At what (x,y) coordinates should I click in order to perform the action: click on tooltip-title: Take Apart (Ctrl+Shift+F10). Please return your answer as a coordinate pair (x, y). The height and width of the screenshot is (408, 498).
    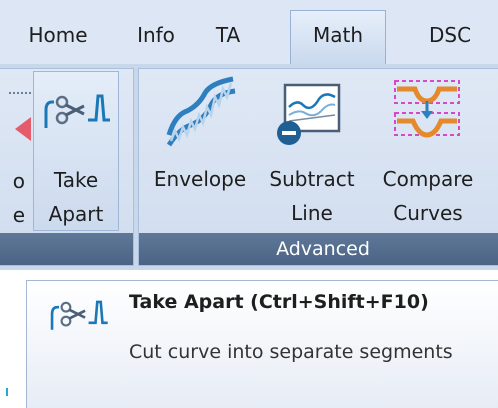
    Looking at the image, I should click on (279, 302).